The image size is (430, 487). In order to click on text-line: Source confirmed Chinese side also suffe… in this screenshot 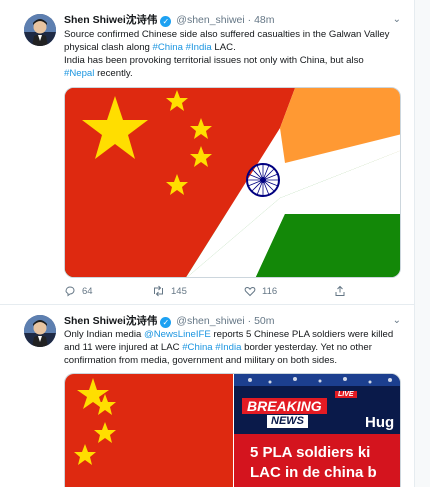, I will do `click(227, 34)`.